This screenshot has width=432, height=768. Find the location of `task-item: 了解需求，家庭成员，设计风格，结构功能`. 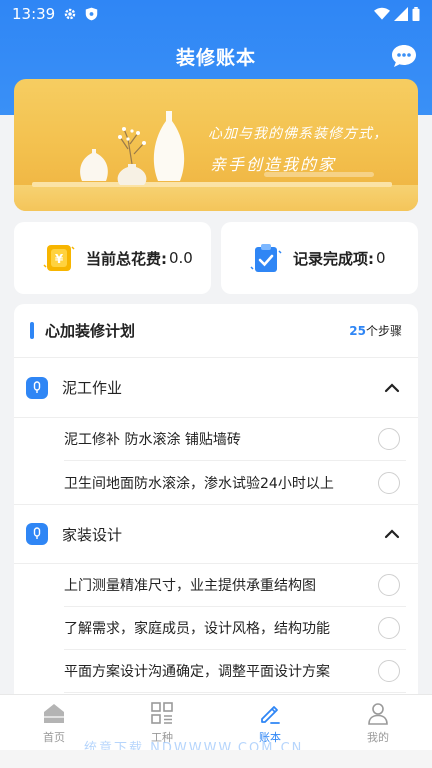

task-item: 了解需求，家庭成员，设计风格，结构功能 is located at coordinates (235, 628).